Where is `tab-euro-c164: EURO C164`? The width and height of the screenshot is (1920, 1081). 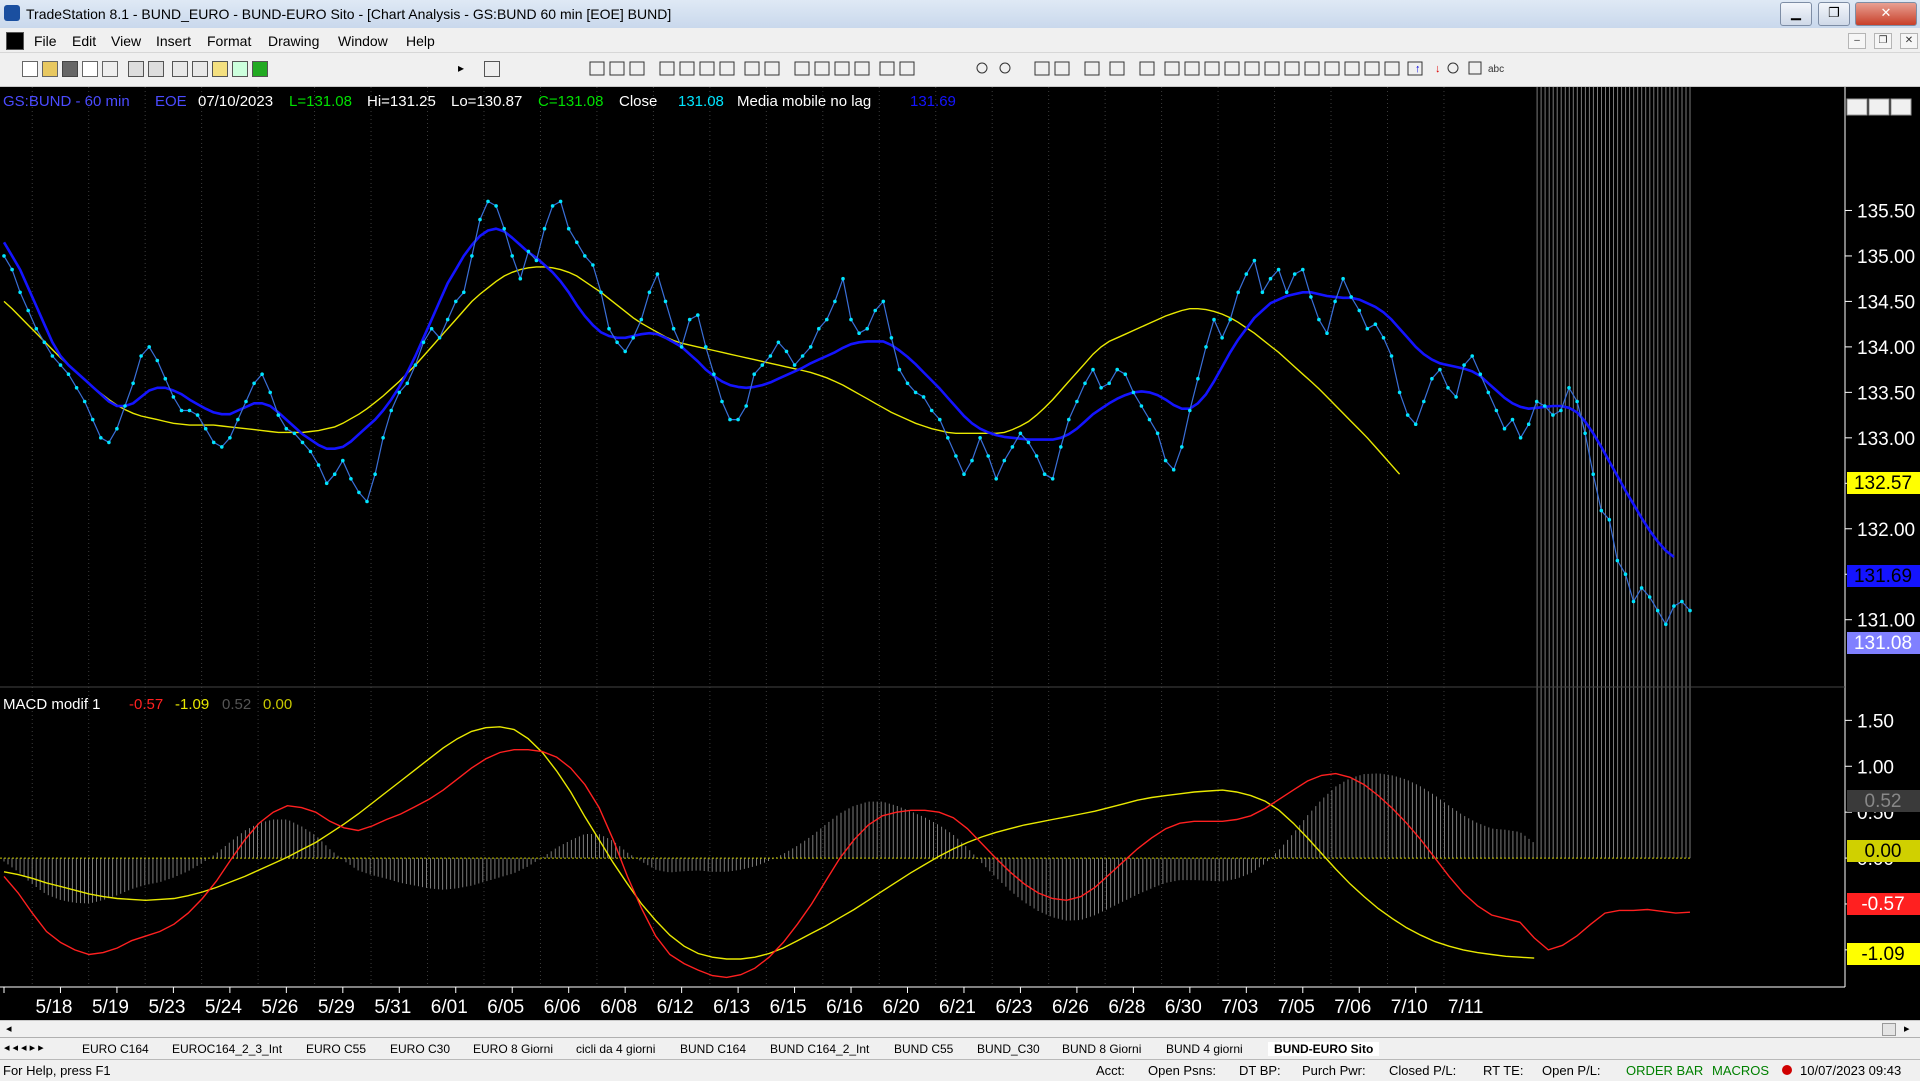
tab-euro-c164: EURO C164 is located at coordinates (115, 1049).